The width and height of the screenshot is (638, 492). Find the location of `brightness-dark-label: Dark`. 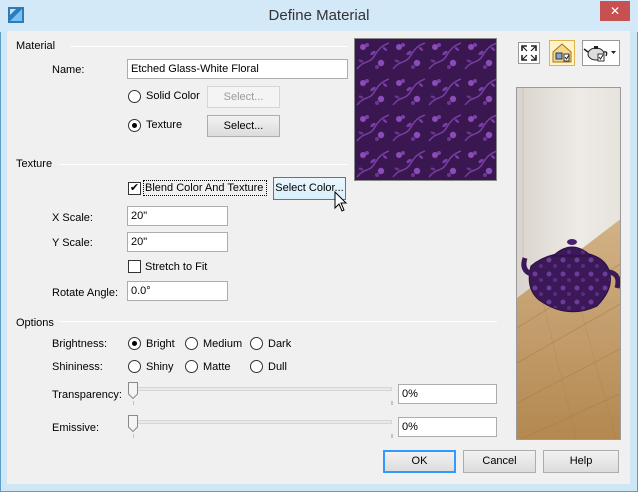

brightness-dark-label: Dark is located at coordinates (280, 344).